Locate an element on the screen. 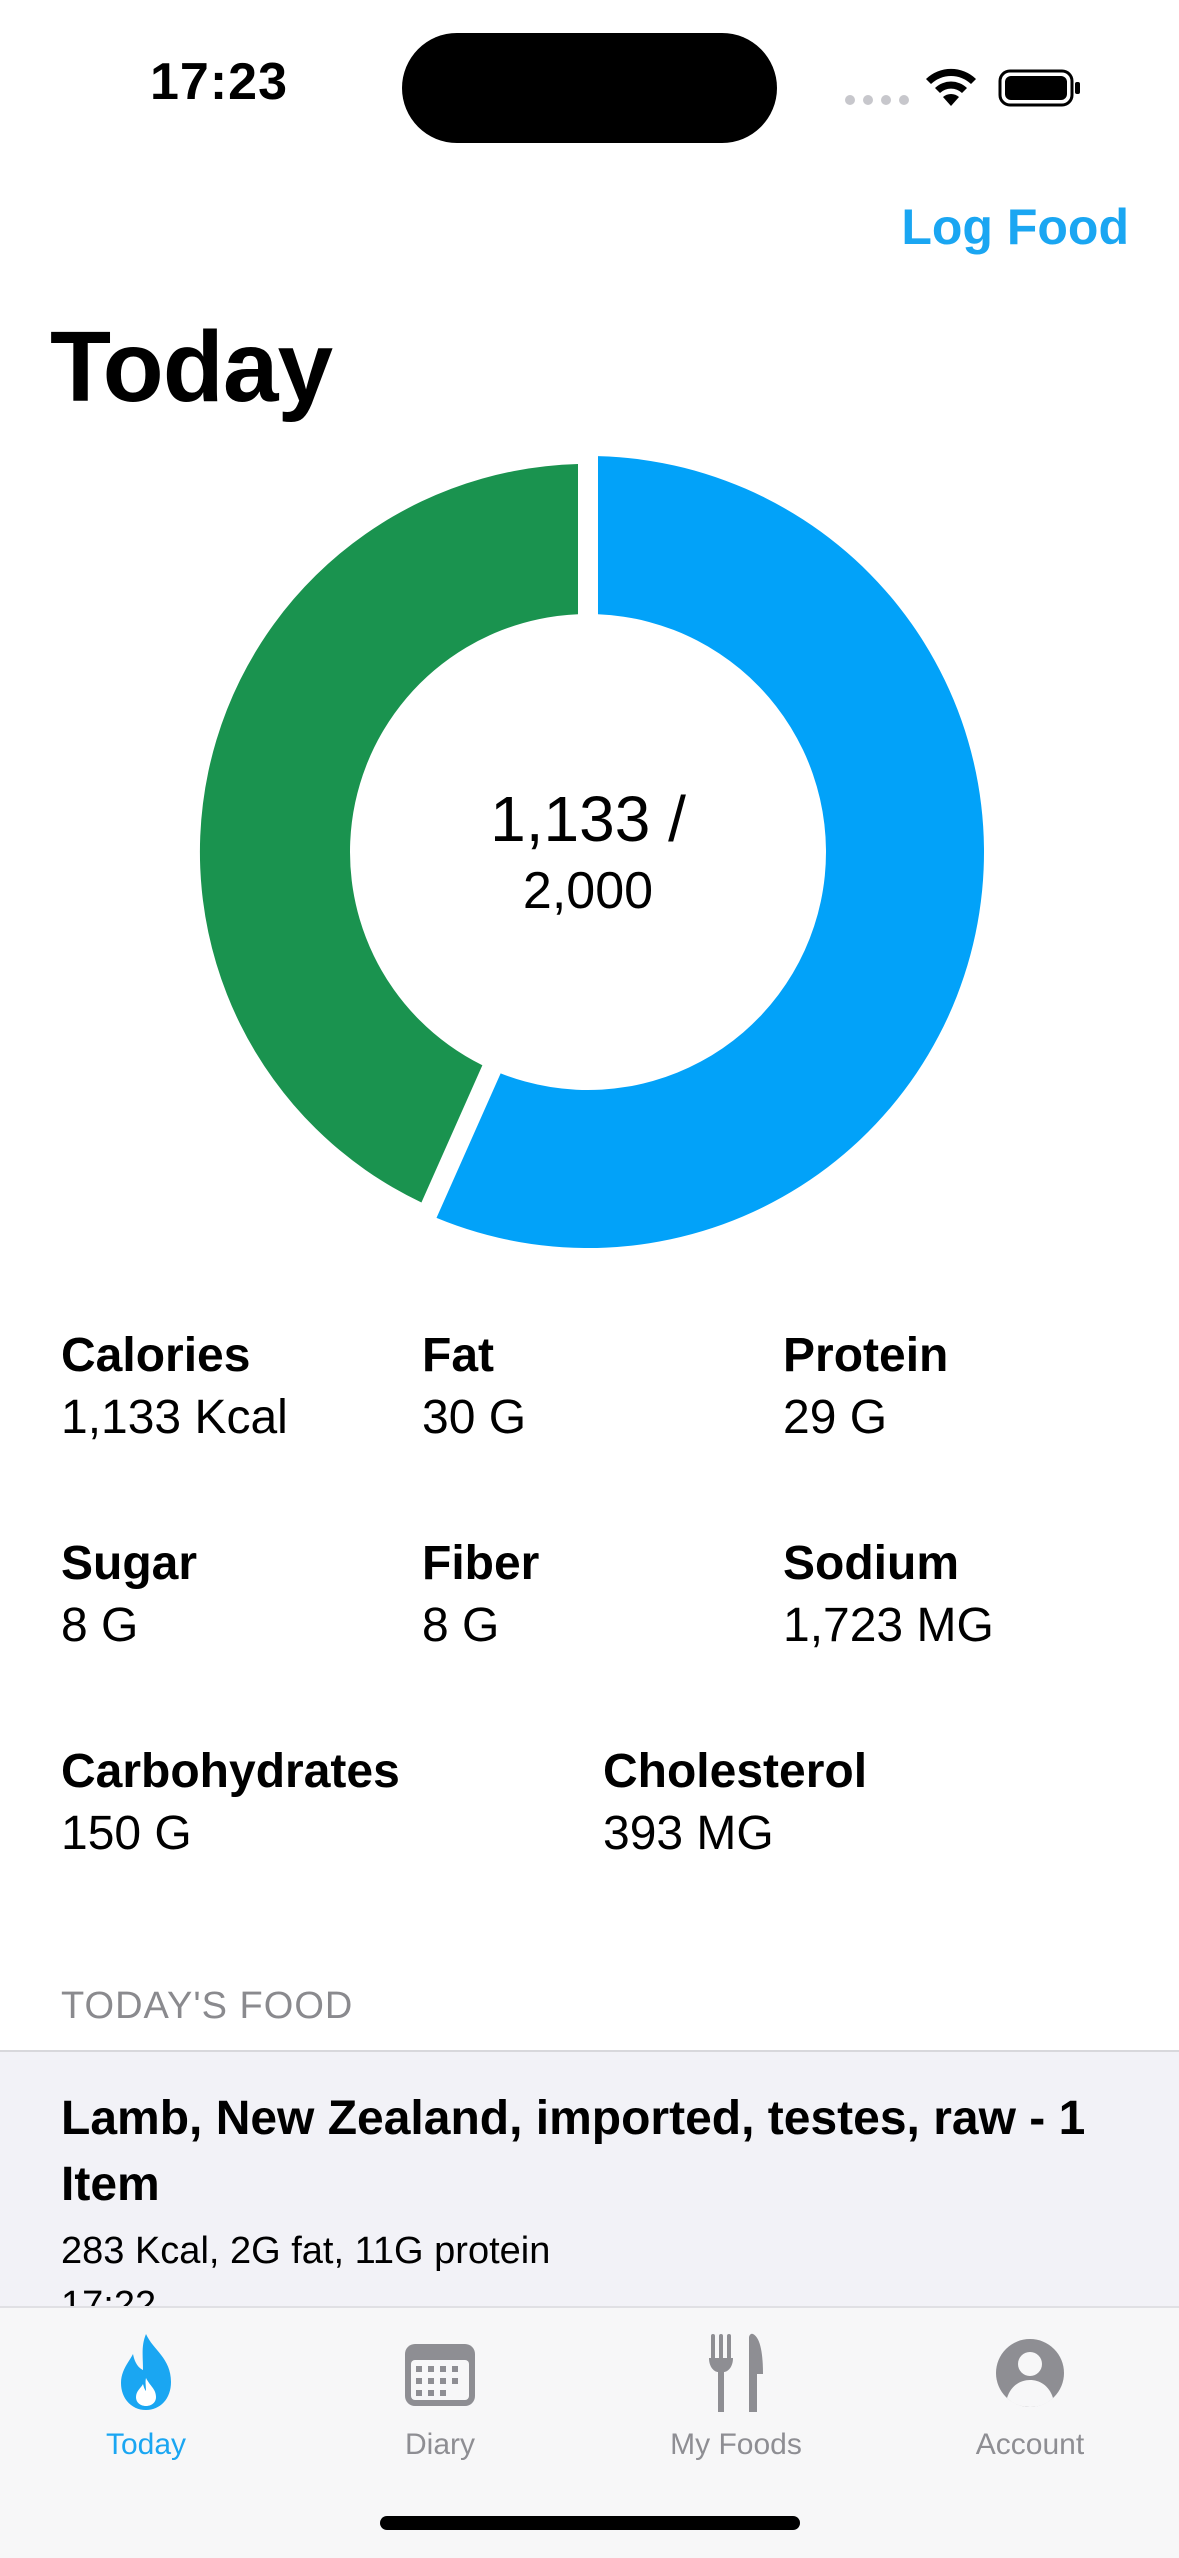 This screenshot has width=1179, height=2558. battery-icon is located at coordinates (1039, 88).